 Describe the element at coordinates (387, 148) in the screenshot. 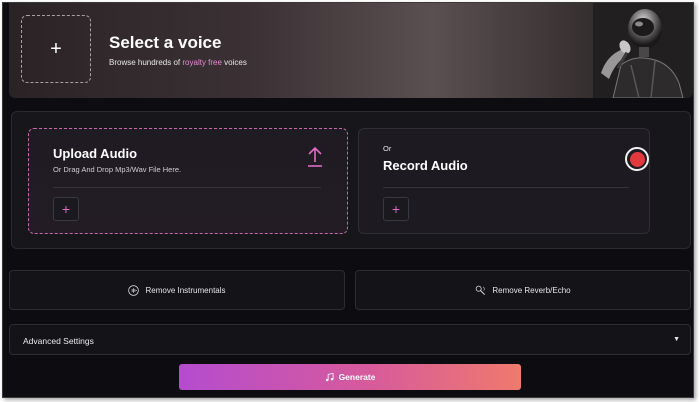

I see `record-or-label: Or` at that location.